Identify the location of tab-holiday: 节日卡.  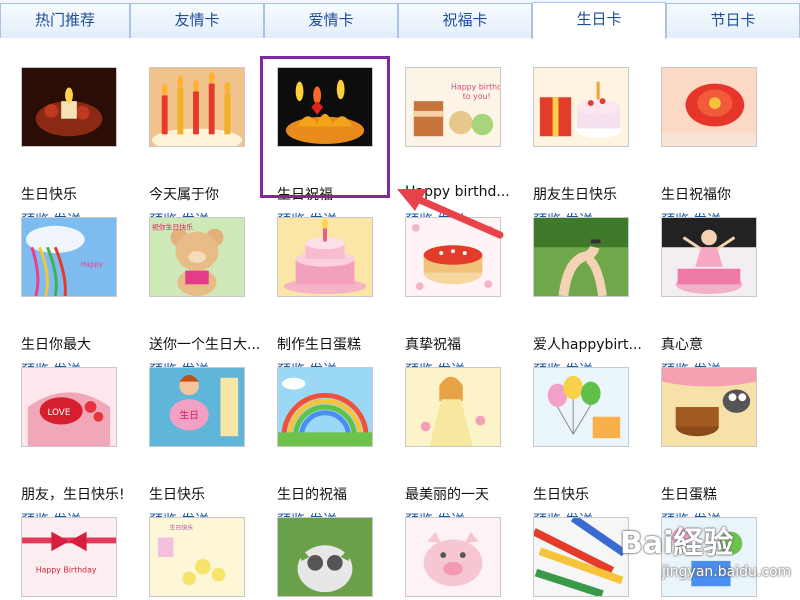
(733, 20).